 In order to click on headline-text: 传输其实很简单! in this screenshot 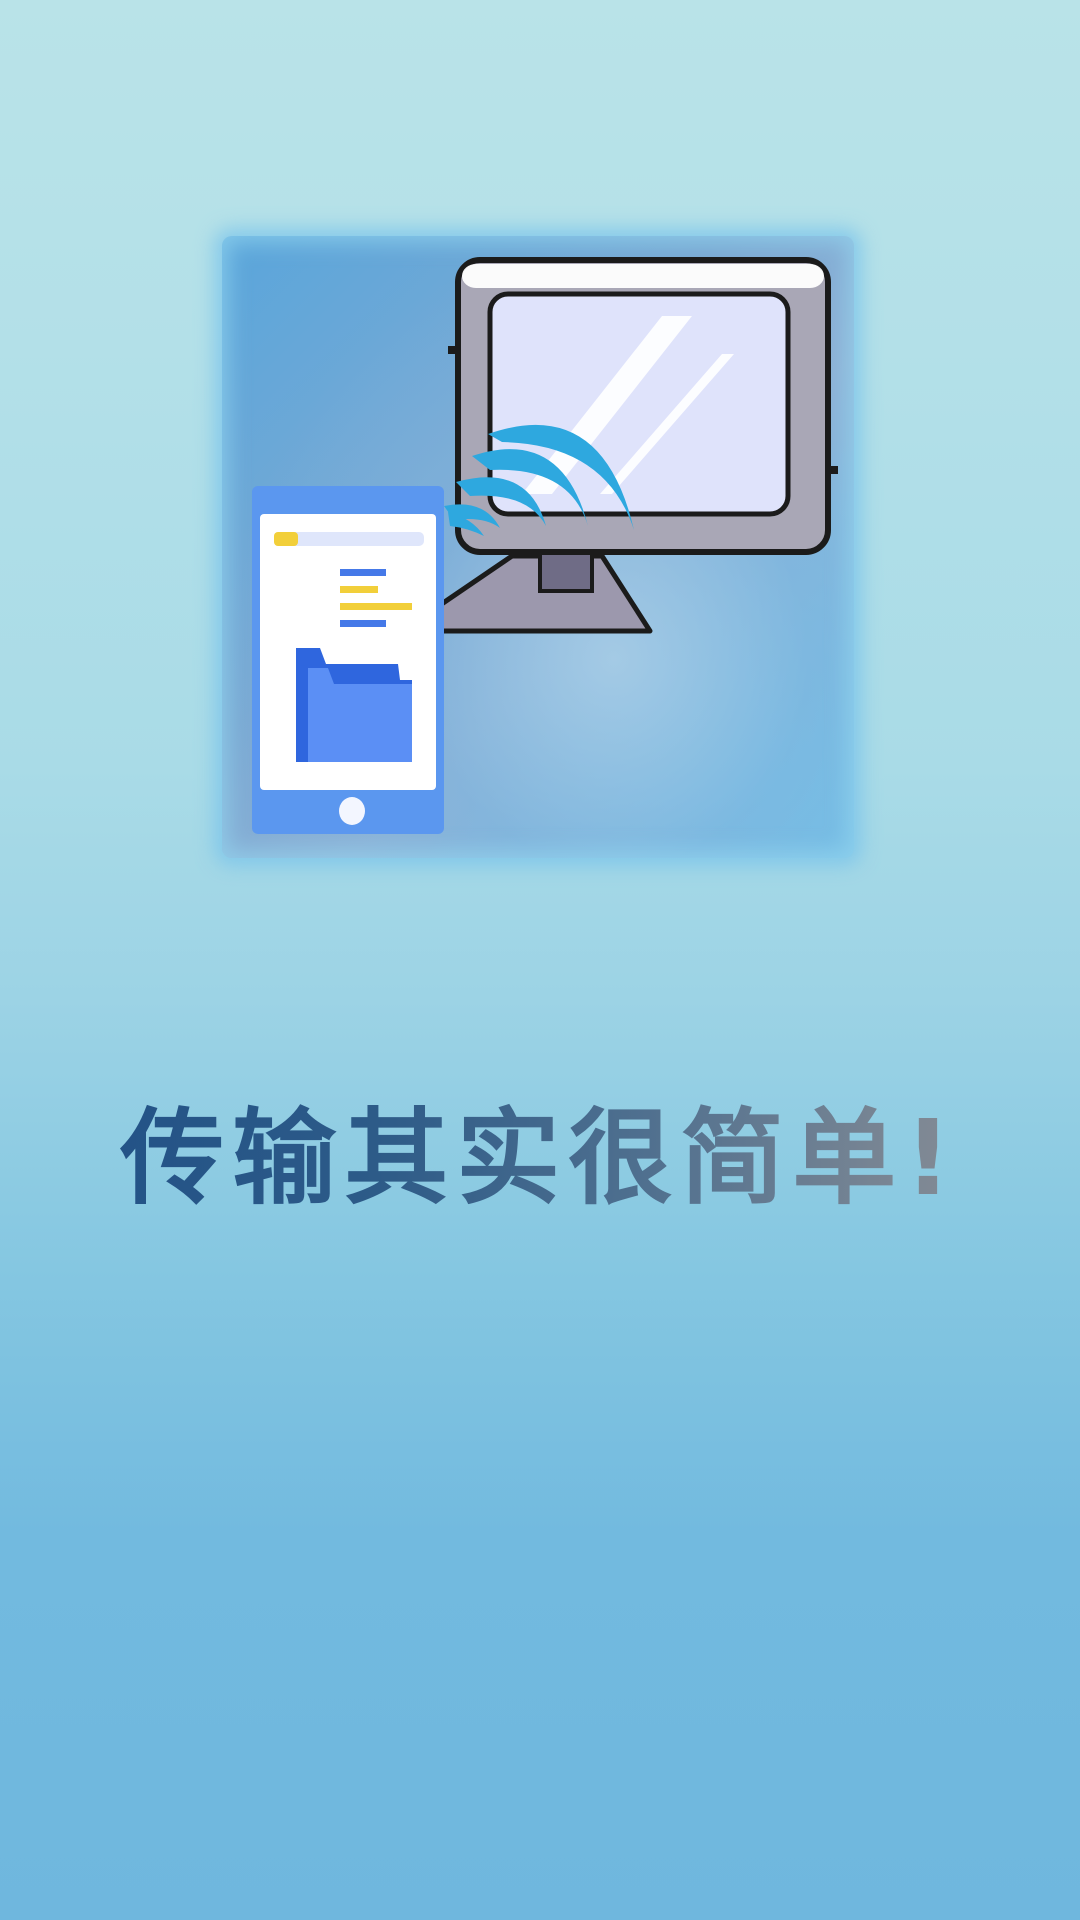, I will do `click(540, 1158)`.